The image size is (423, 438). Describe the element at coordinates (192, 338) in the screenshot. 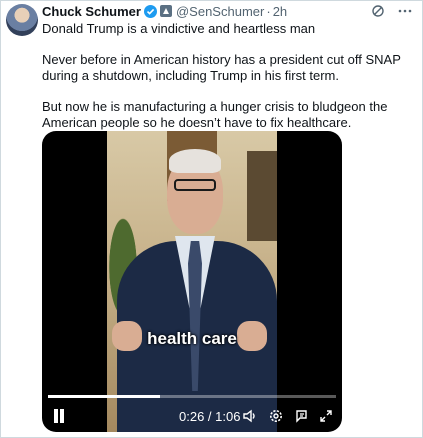

I see `video-caption: health care` at that location.